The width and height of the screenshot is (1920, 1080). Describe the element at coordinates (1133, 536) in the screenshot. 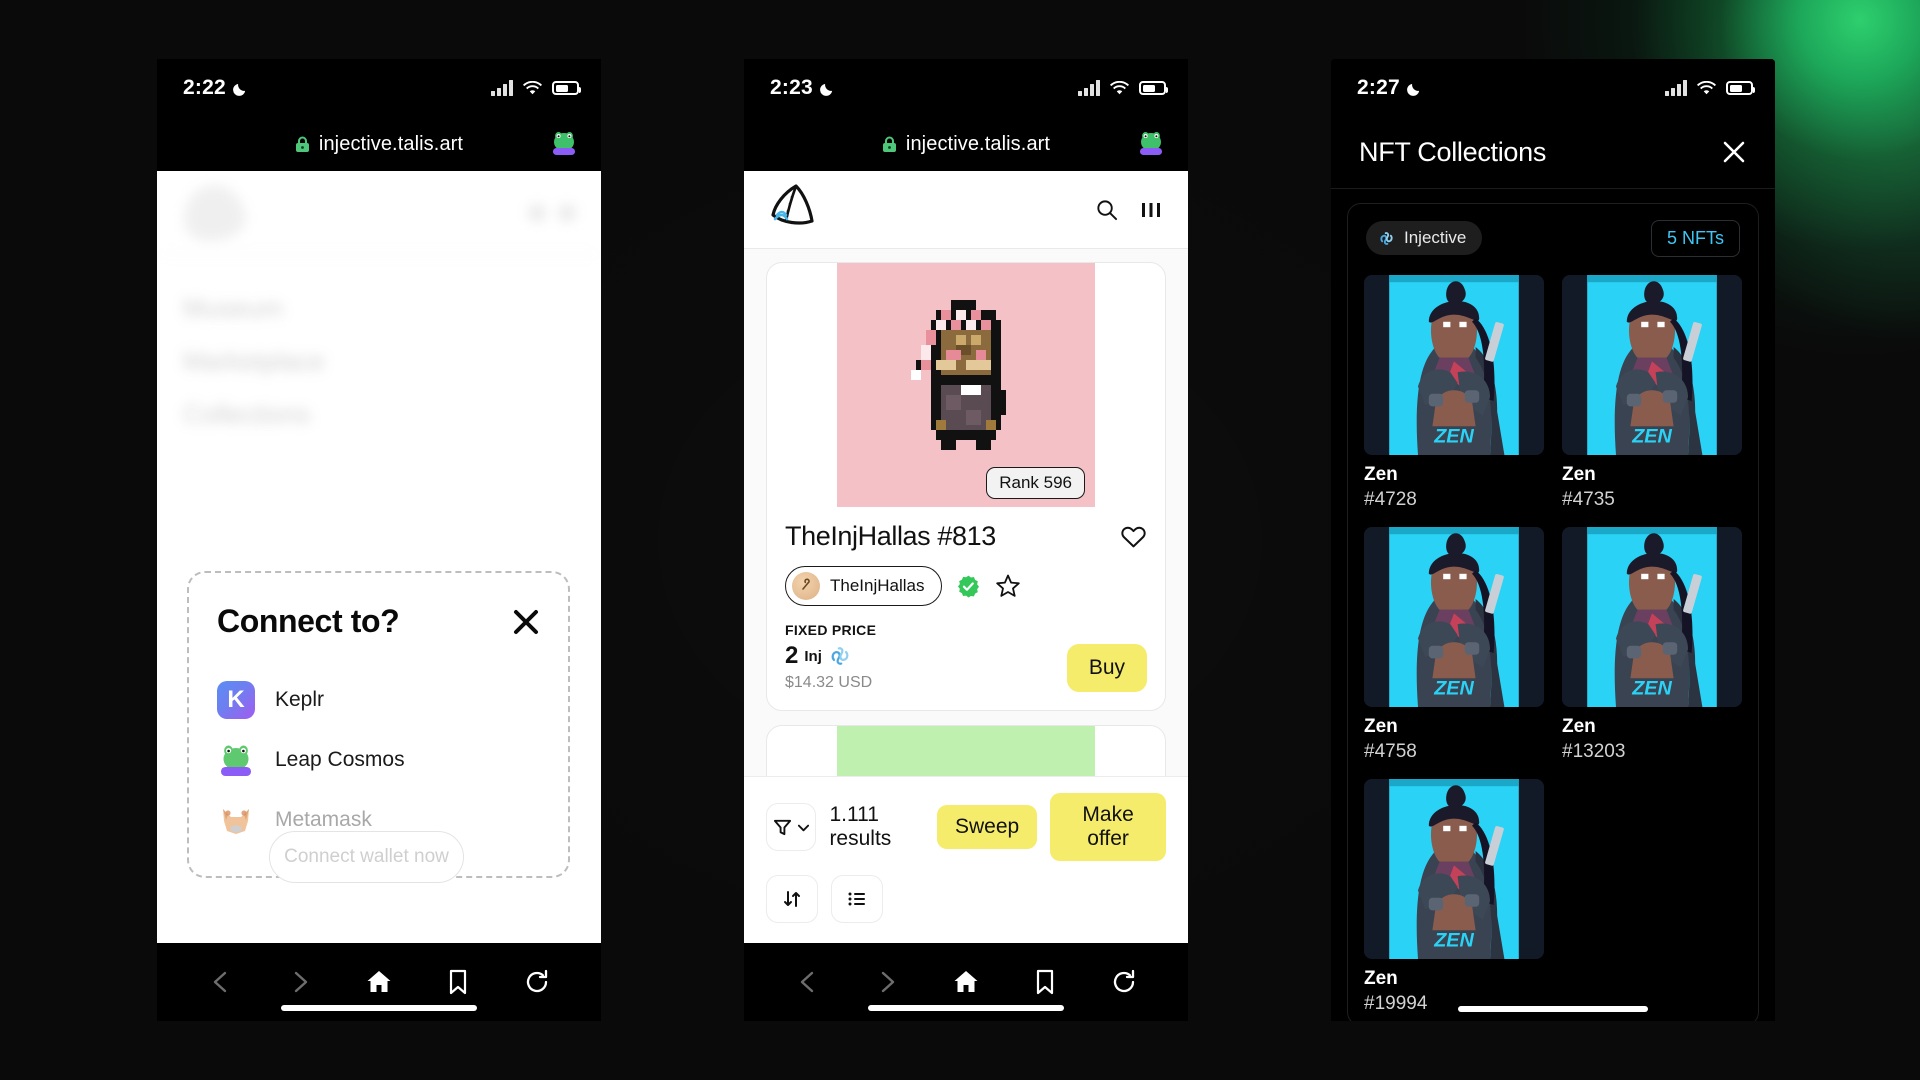

I see `heart-icon` at that location.